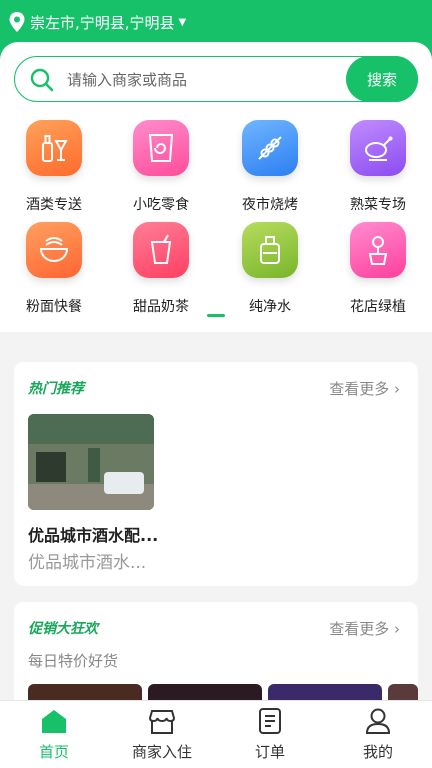 This screenshot has width=432, height=768. I want to click on tab-label: 首页, so click(53, 752).